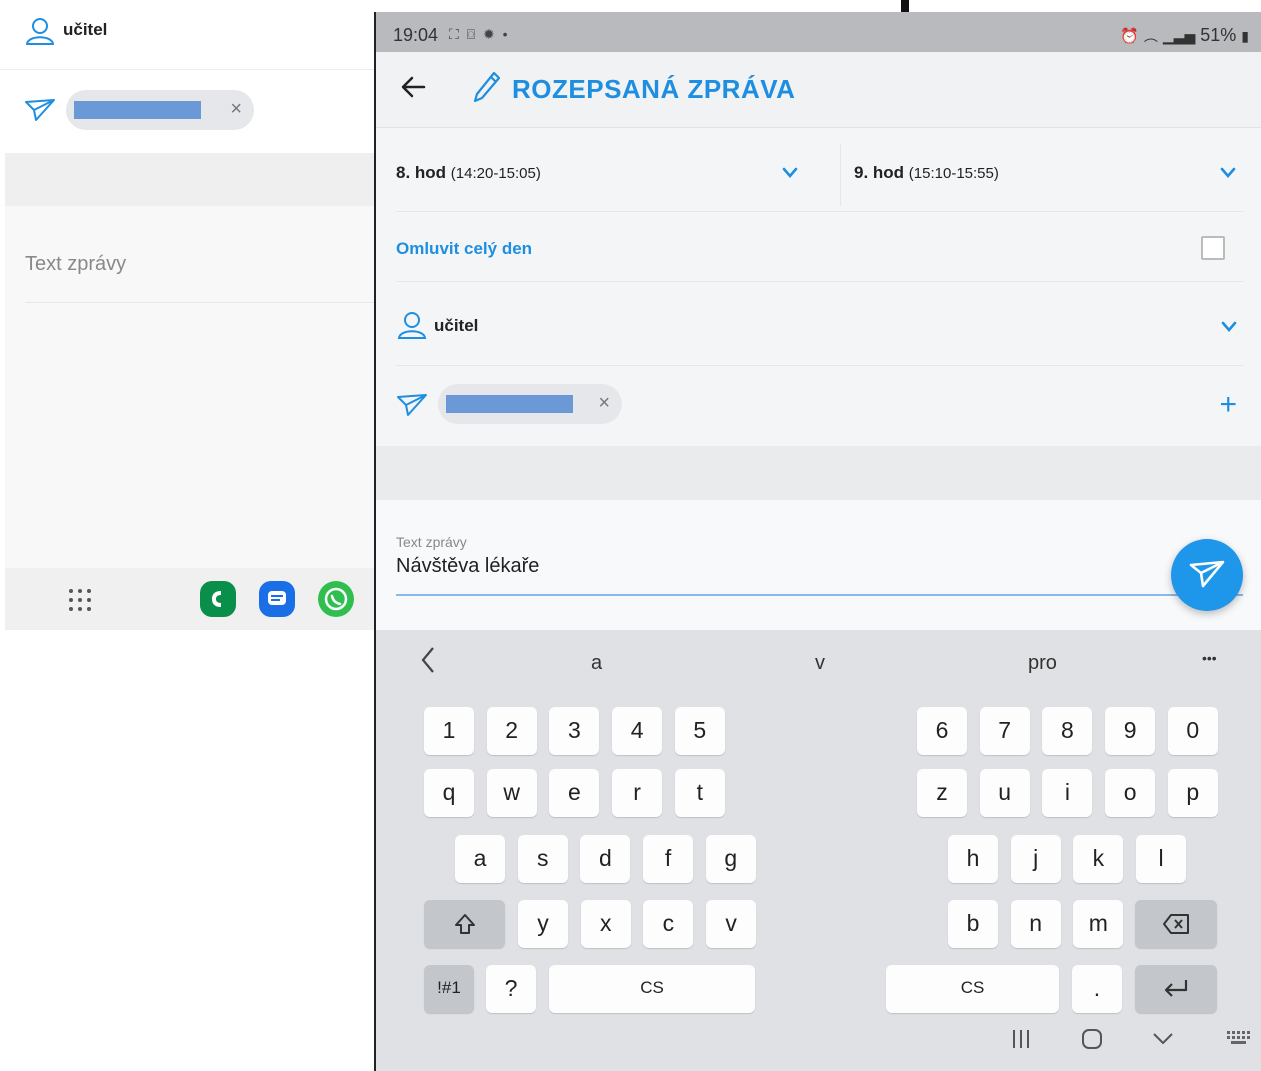 Image resolution: width=1261 pixels, height=1071 pixels. Describe the element at coordinates (1184, 35) in the screenshot. I see `status-right: ⏰ ︵ ▁▃▅ 51% ▮` at that location.